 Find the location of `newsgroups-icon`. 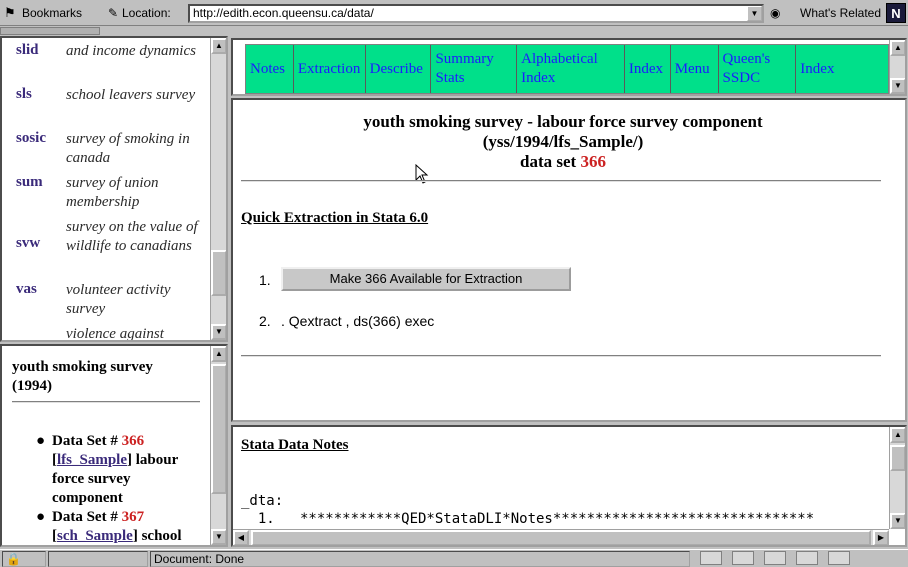

newsgroups-icon is located at coordinates (775, 558).